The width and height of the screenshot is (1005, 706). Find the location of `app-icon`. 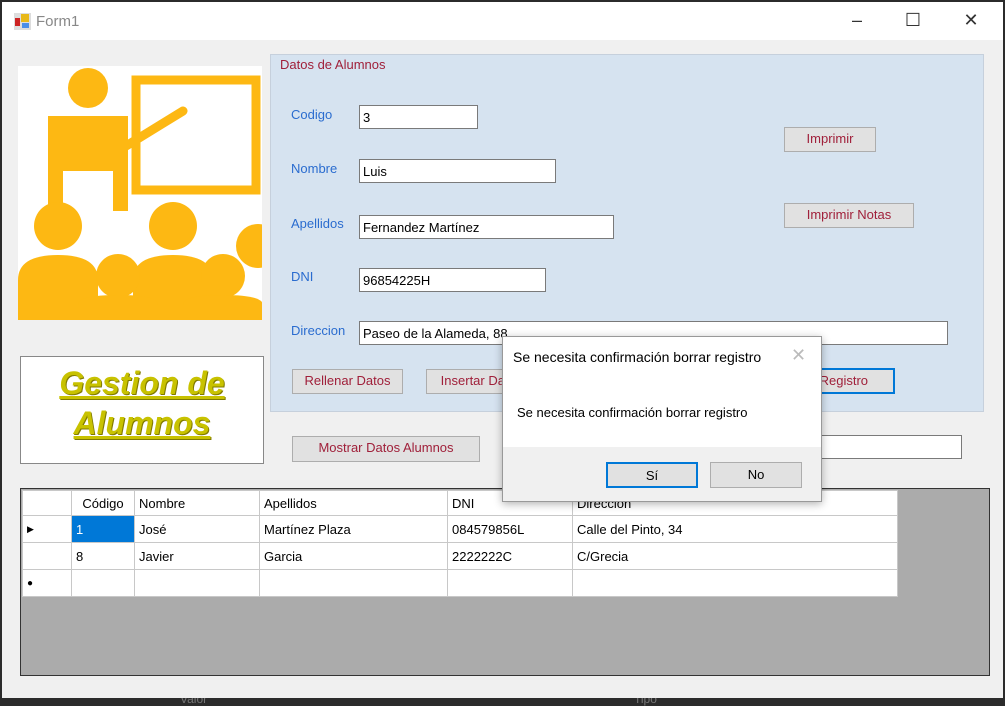

app-icon is located at coordinates (22, 21).